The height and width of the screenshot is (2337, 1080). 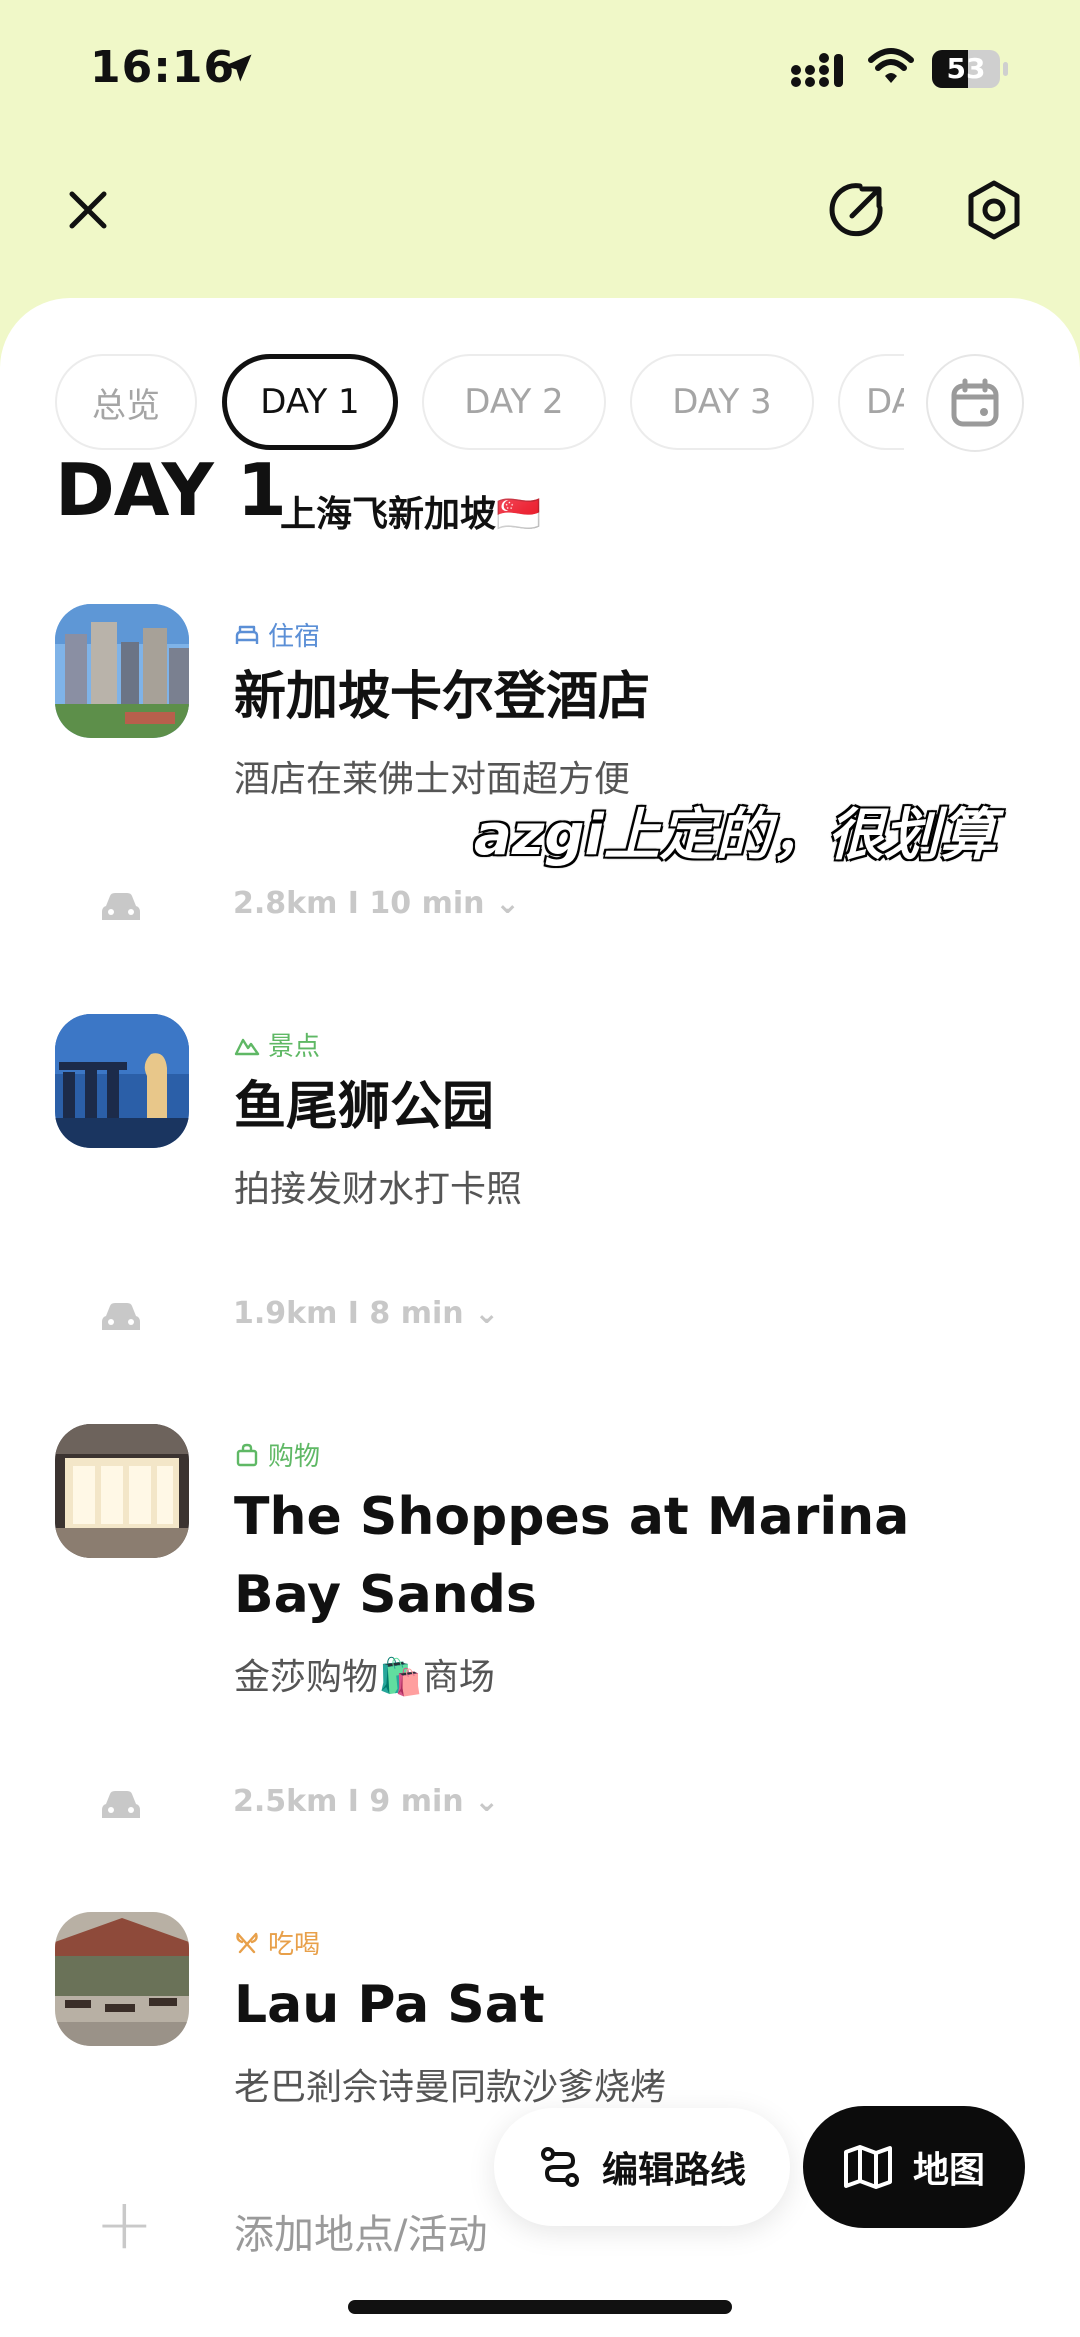 What do you see at coordinates (238, 68) in the screenshot?
I see `location-arrow-icon` at bounding box center [238, 68].